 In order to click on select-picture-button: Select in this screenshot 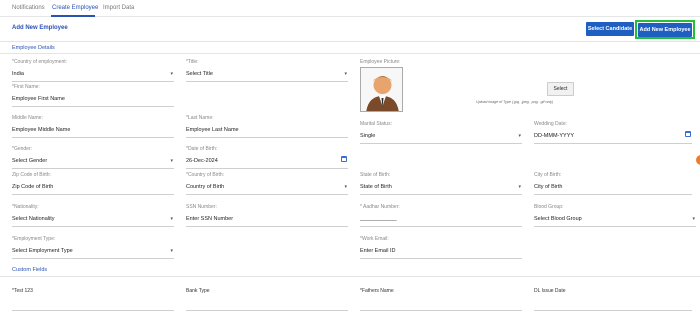, I will do `click(560, 89)`.